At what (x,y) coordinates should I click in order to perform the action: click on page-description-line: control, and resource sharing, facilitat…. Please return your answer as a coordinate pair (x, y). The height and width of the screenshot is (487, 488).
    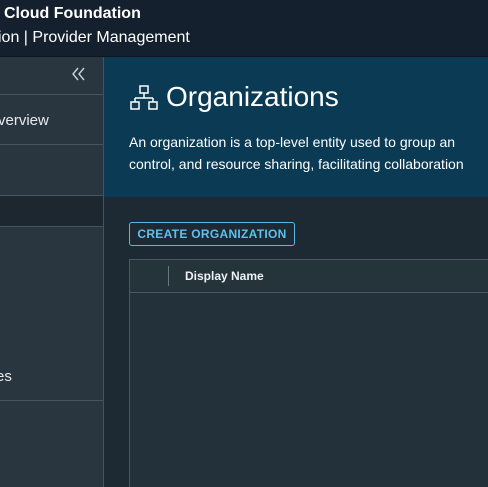
    Looking at the image, I should click on (296, 164).